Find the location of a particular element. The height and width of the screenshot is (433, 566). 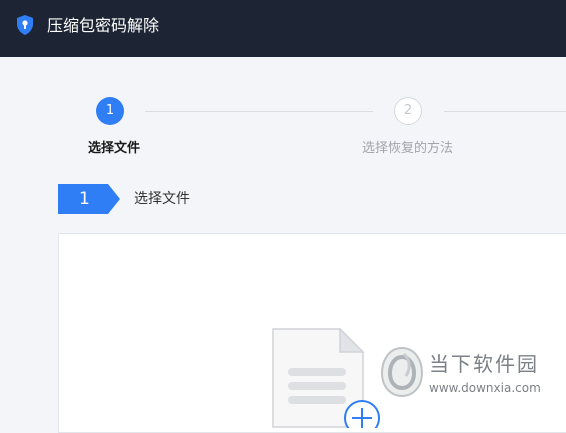

document-add-icon is located at coordinates (327, 378).